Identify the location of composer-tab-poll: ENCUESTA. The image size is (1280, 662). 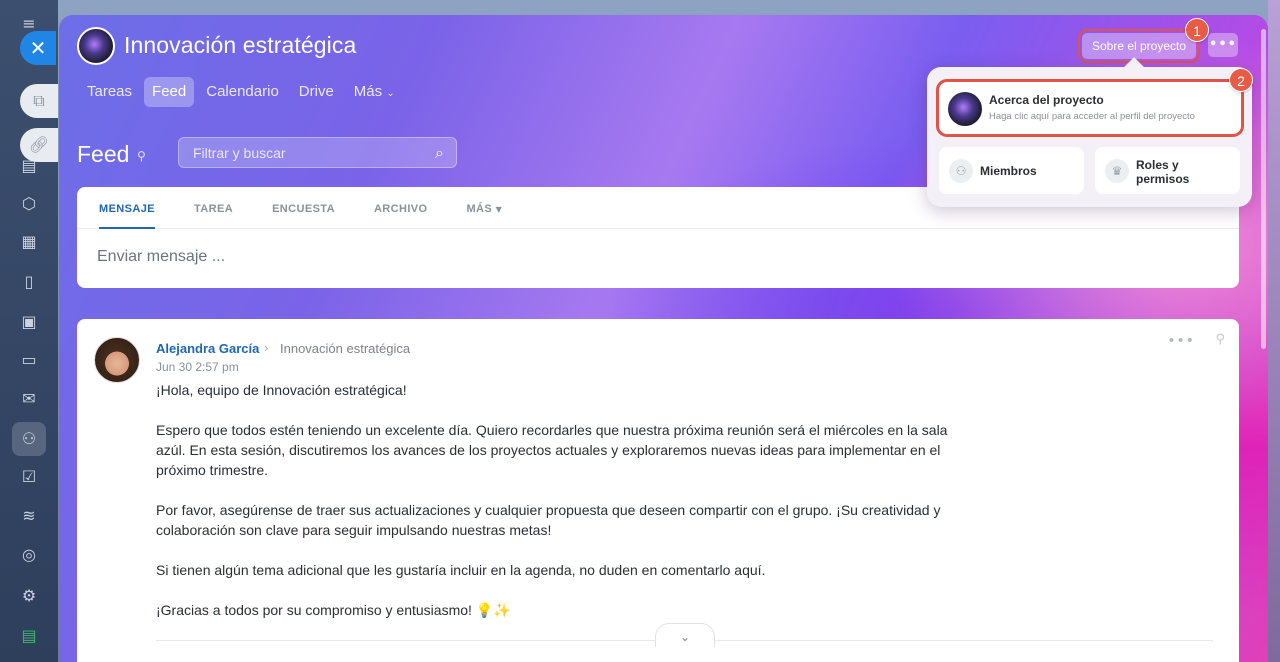
(303, 208).